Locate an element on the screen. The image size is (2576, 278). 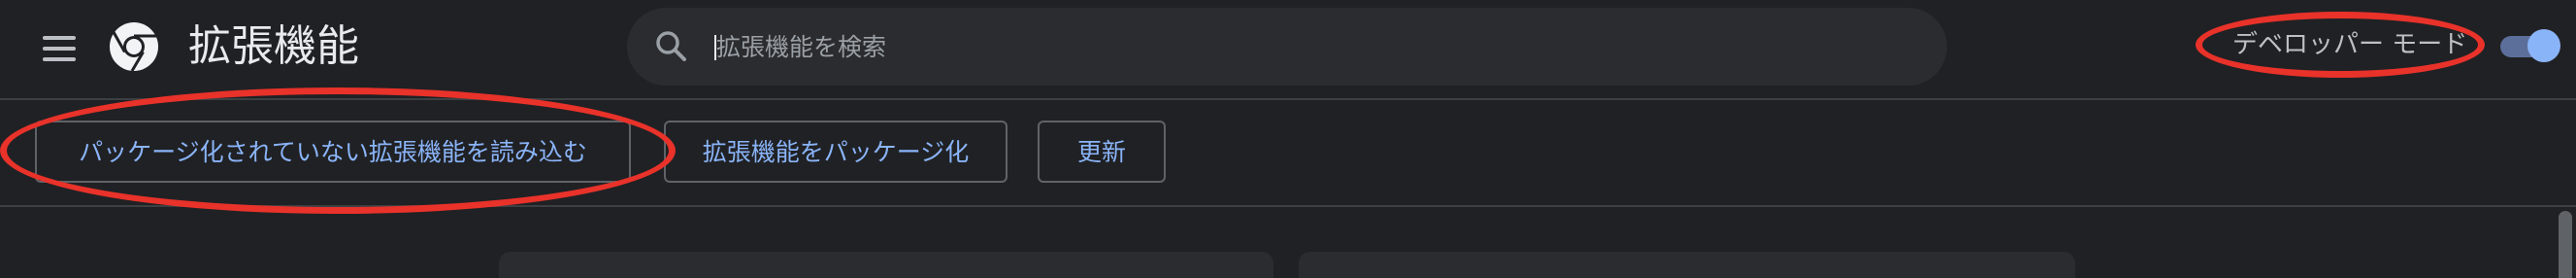
developer-mode-label: デベロッパー モード is located at coordinates (2350, 44).